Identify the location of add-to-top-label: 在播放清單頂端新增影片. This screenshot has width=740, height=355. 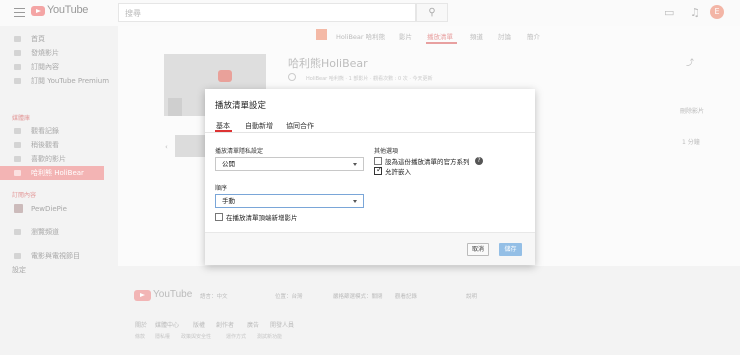
(262, 217).